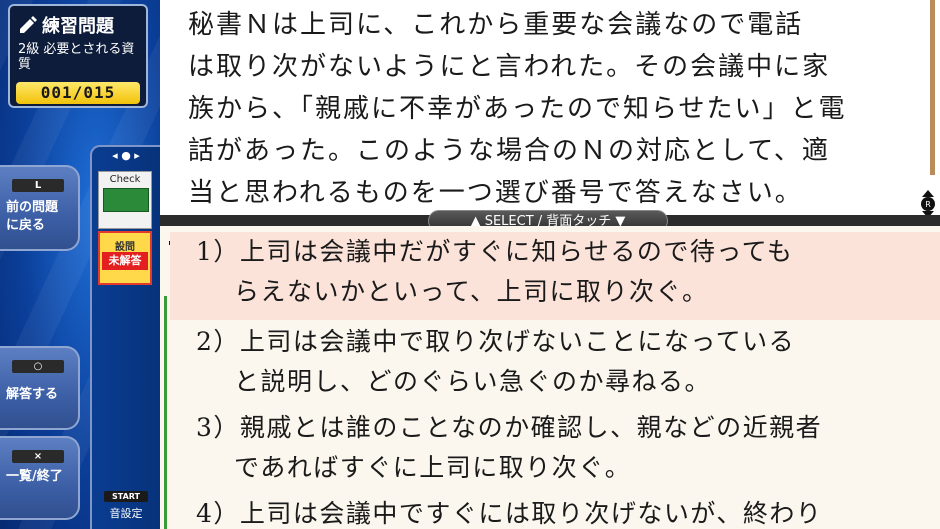 Image resolution: width=940 pixels, height=529 pixels. I want to click on exit-label: 一覧/終了, so click(34, 476).